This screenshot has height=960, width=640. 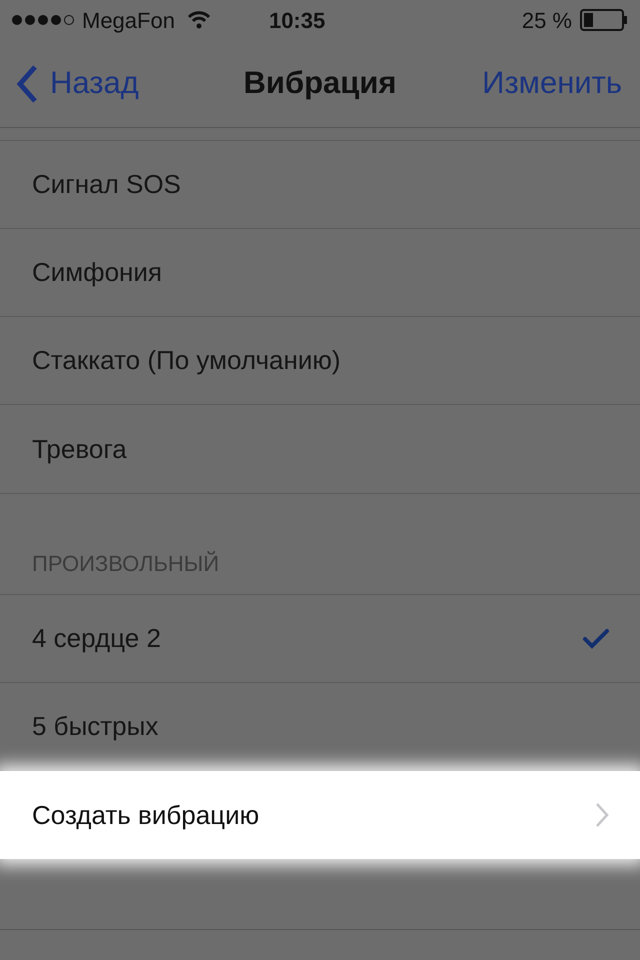 What do you see at coordinates (128, 20) in the screenshot?
I see `carrier-name: MegaFon` at bounding box center [128, 20].